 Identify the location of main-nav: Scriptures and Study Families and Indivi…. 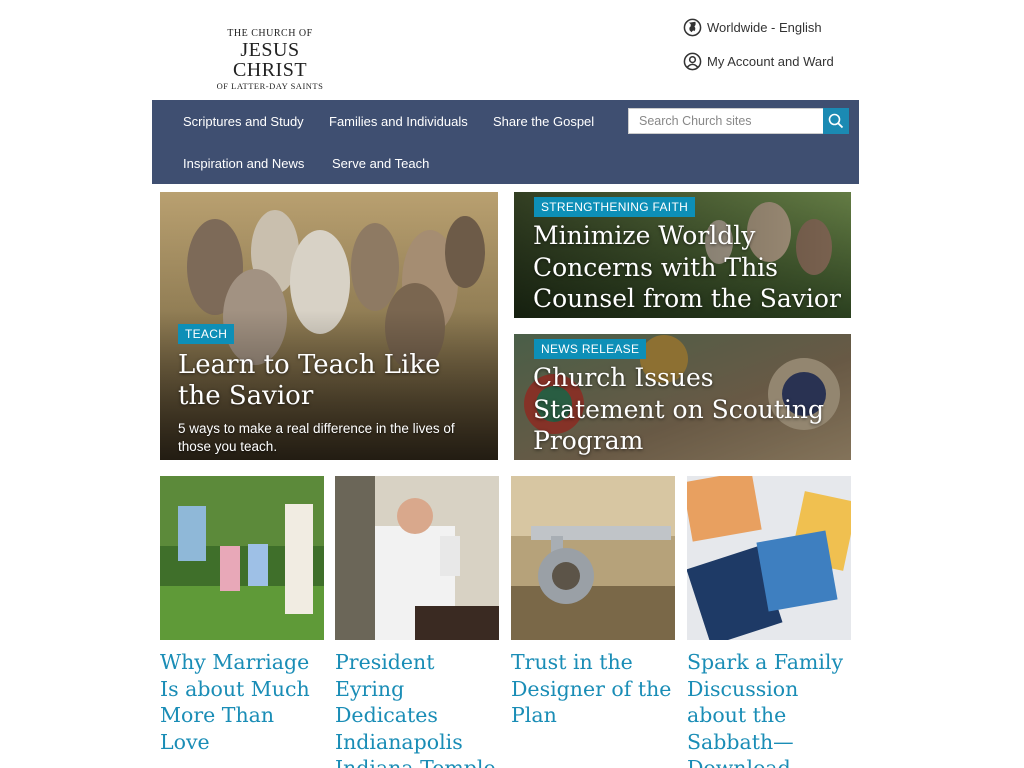
(505, 142).